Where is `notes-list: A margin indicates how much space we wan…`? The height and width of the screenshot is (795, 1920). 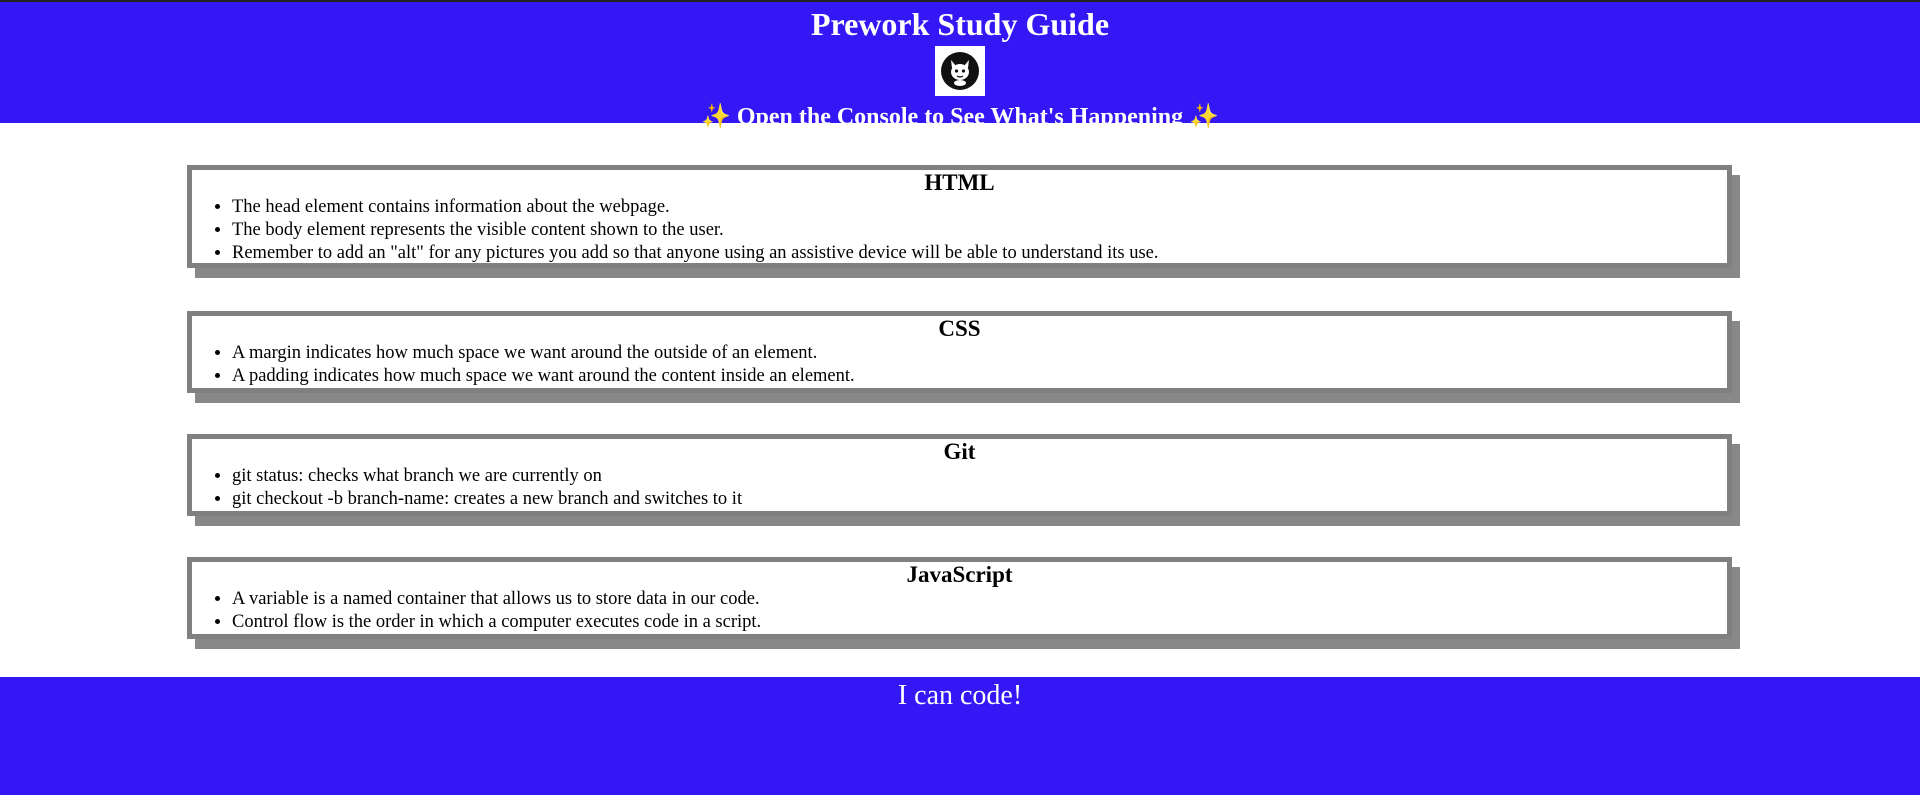 notes-list: A margin indicates how much space we wan… is located at coordinates (959, 365).